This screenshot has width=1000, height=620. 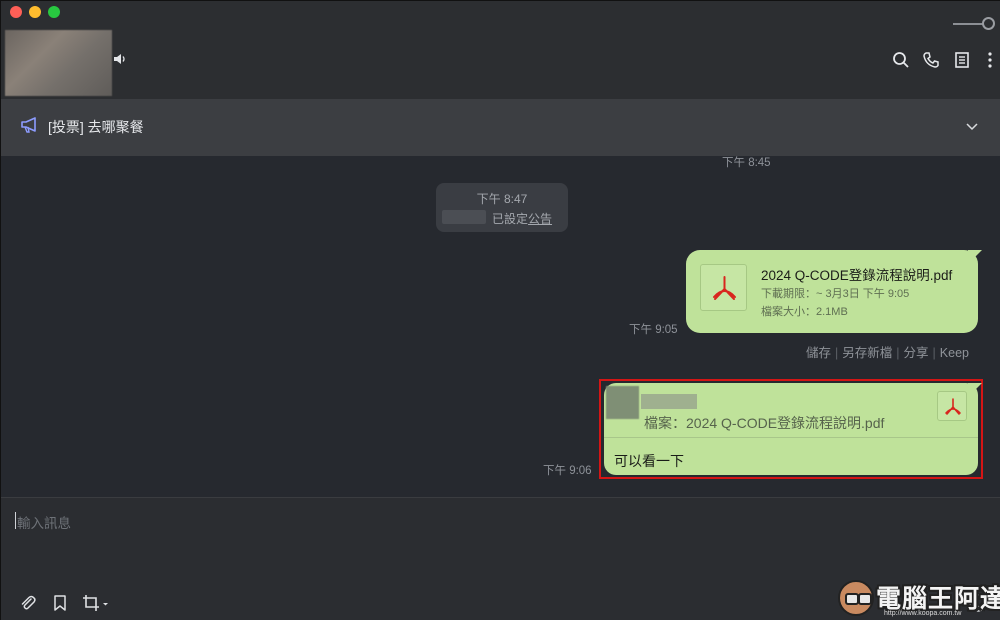 What do you see at coordinates (653, 330) in the screenshot?
I see `file-message-time: 下午 9:05` at bounding box center [653, 330].